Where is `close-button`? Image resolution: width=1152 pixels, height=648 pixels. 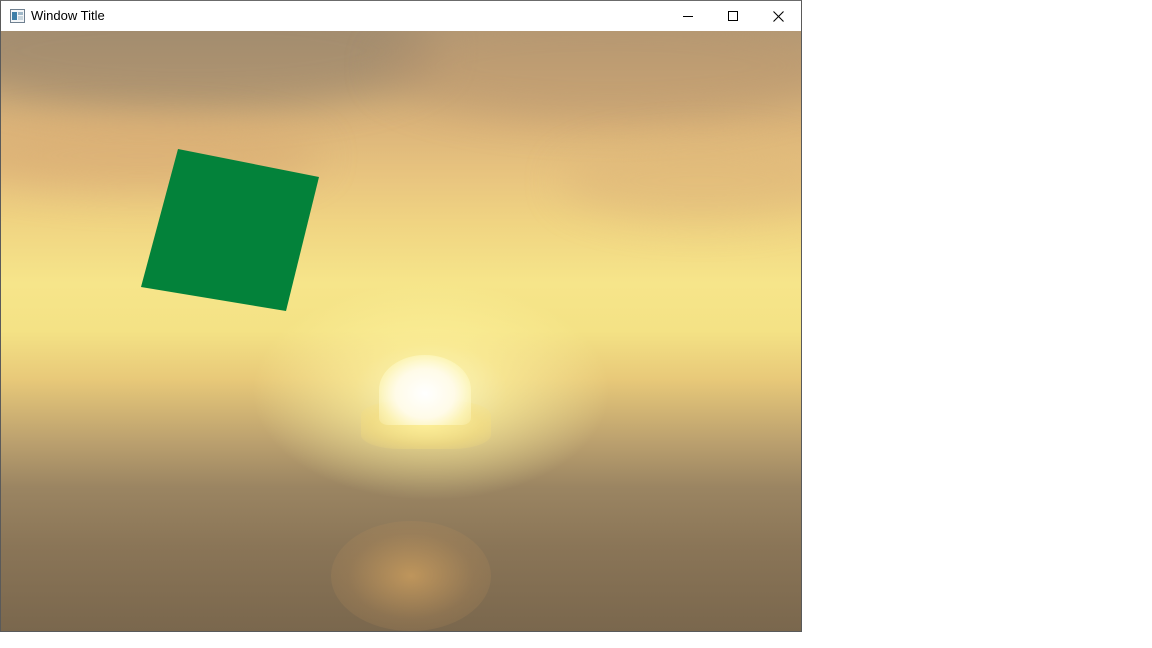 close-button is located at coordinates (778, 16).